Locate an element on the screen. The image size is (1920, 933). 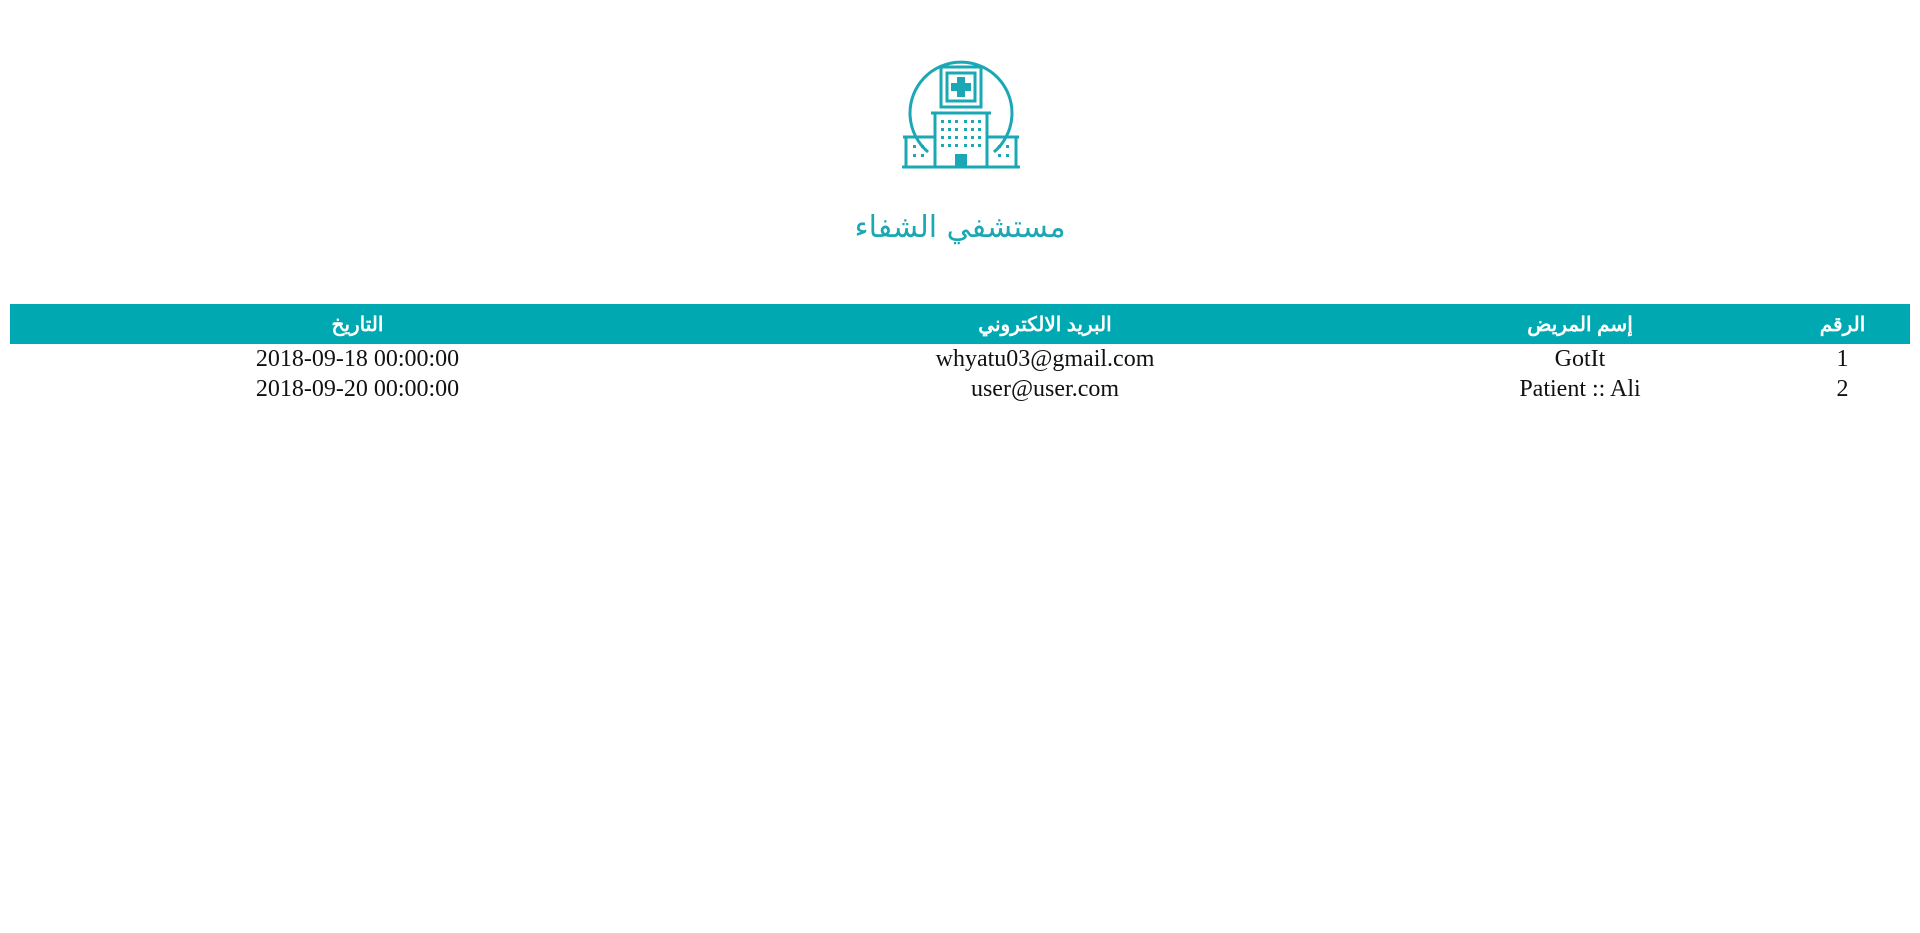
column-header-email: البريد الالكتروني is located at coordinates (1045, 324).